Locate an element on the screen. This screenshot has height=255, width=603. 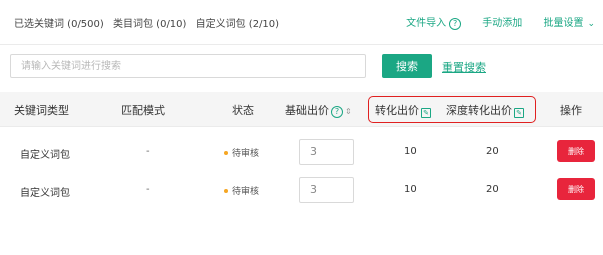
selection-stats: 已选关键词 (0/500) 类目词包 (0/10) 自定义词包 (2/10) is located at coordinates (149, 22).